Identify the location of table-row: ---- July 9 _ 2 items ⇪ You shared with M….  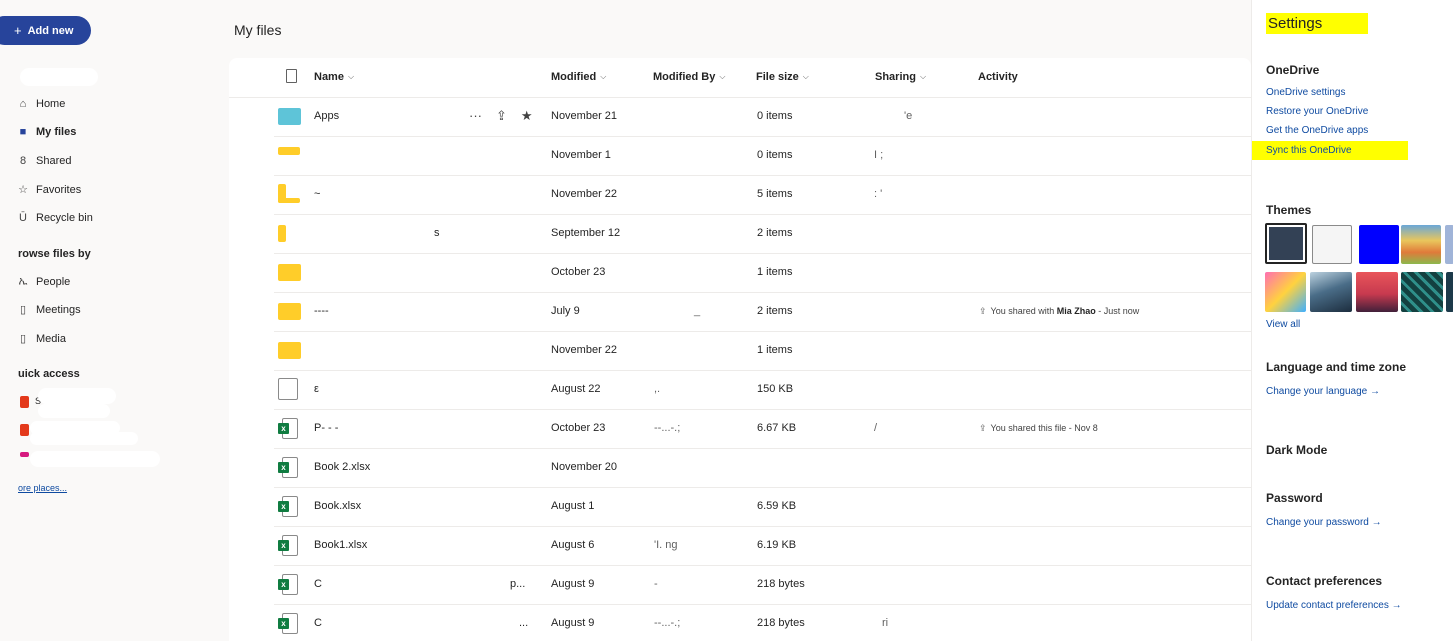
(762, 312).